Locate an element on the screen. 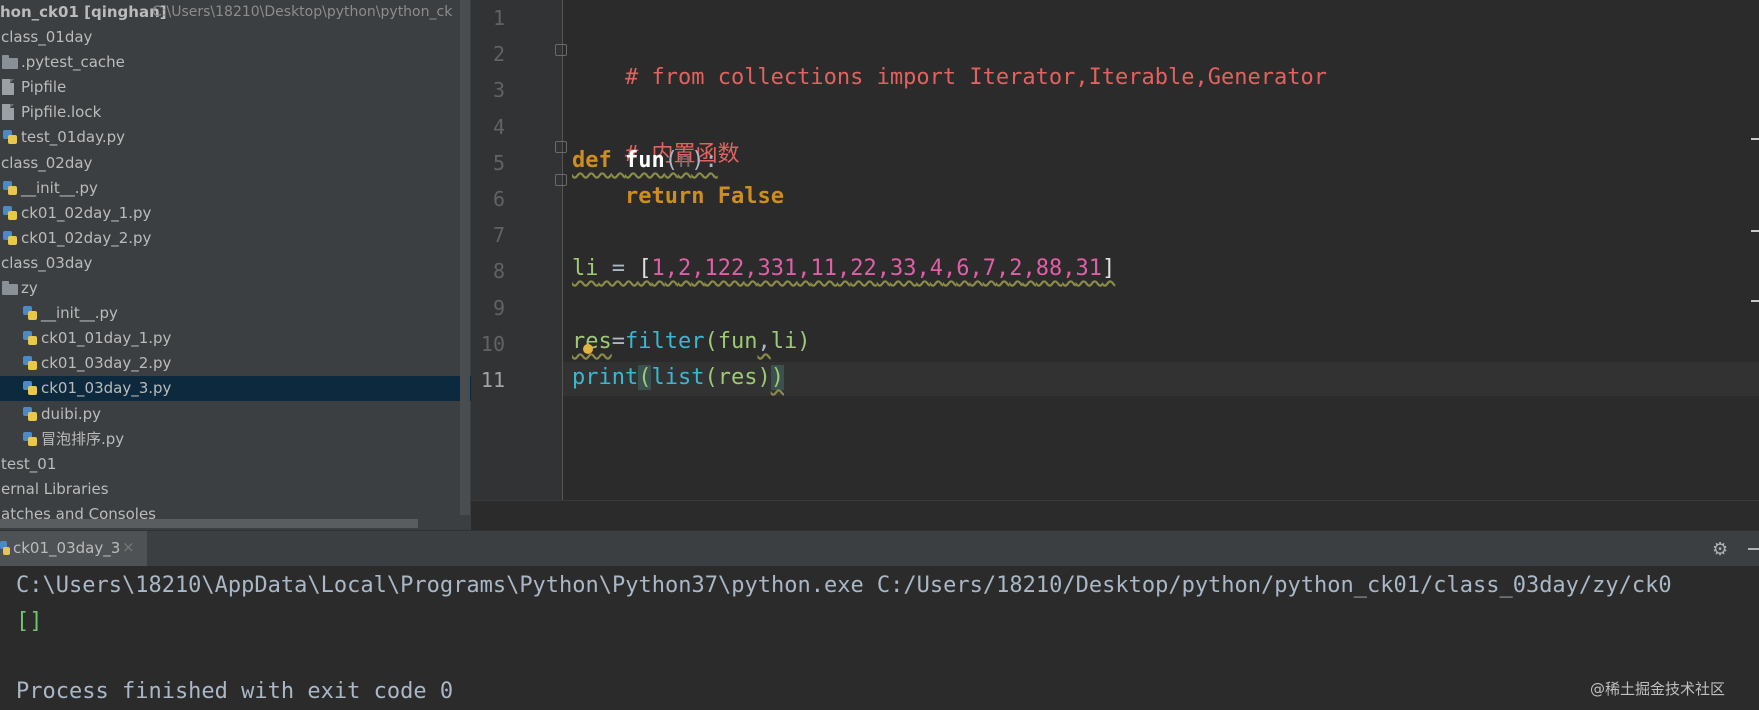  function-name: fun is located at coordinates (645, 160).